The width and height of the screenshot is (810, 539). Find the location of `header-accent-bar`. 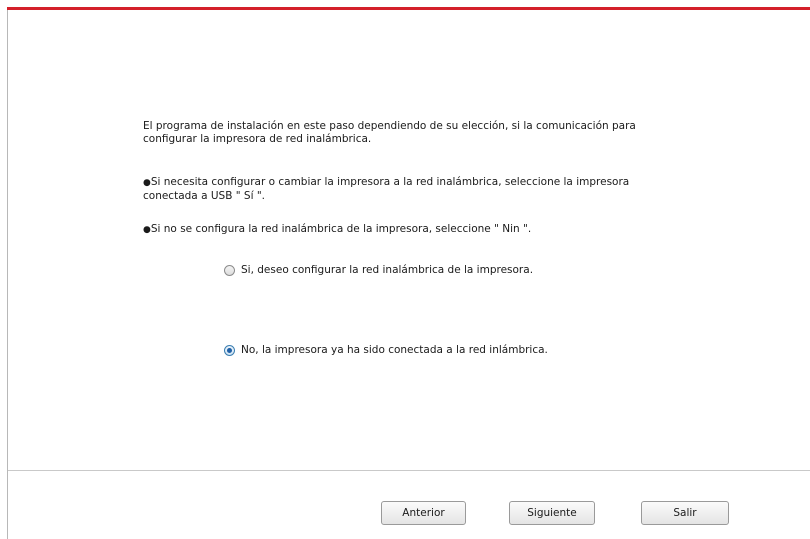

header-accent-bar is located at coordinates (408, 8).